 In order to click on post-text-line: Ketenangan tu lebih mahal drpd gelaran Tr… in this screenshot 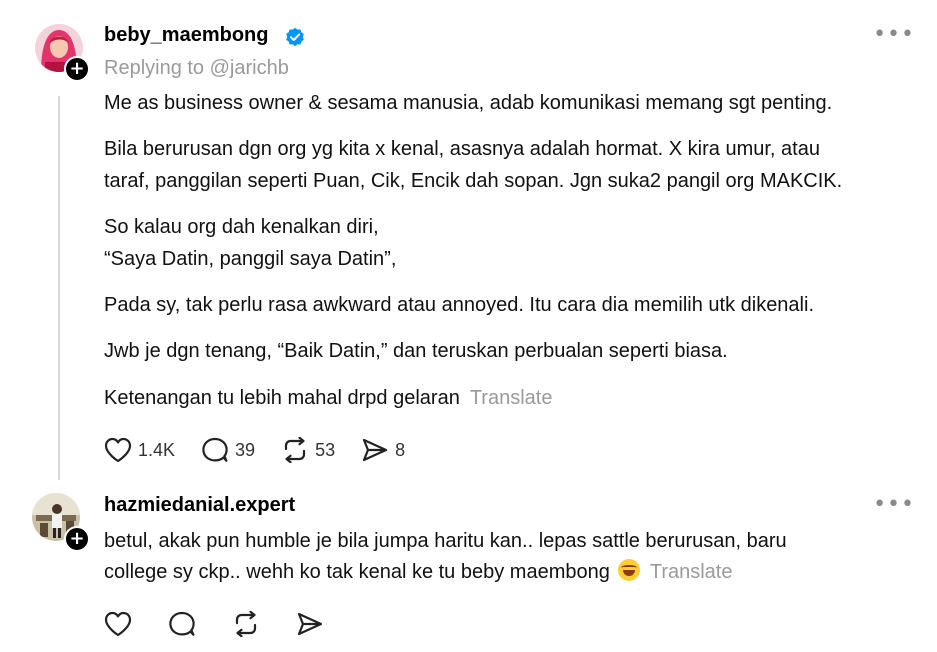, I will do `click(511, 398)`.